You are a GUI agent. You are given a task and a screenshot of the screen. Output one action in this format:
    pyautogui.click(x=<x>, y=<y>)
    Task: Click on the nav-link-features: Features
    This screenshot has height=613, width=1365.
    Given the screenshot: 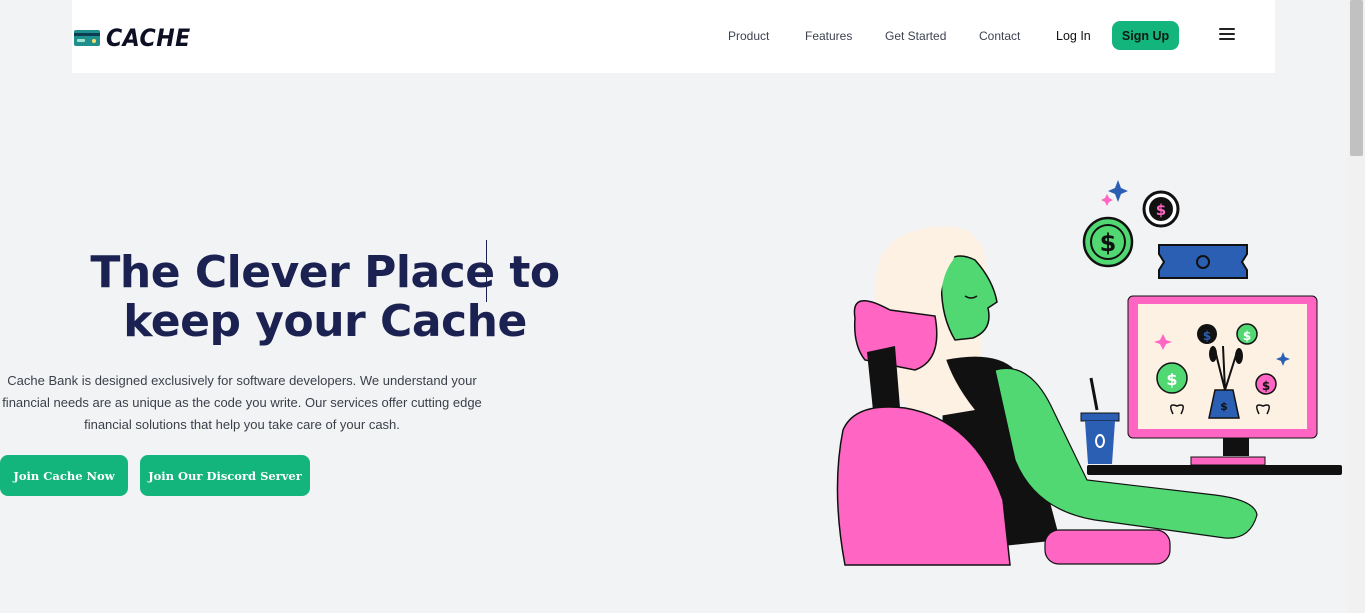 What is the action you would take?
    pyautogui.click(x=828, y=36)
    